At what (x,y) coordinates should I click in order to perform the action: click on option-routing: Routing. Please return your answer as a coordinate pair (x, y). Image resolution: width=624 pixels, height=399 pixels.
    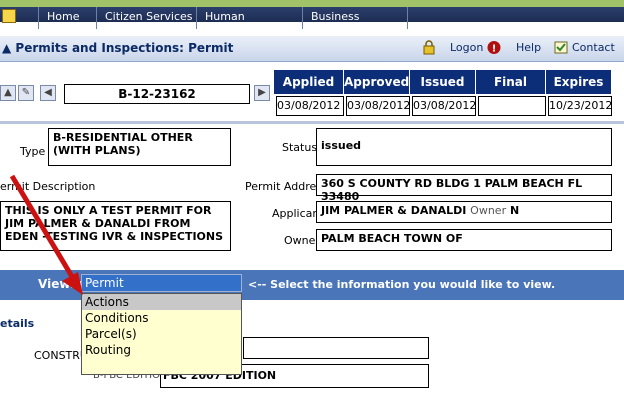
    Looking at the image, I should click on (161, 350).